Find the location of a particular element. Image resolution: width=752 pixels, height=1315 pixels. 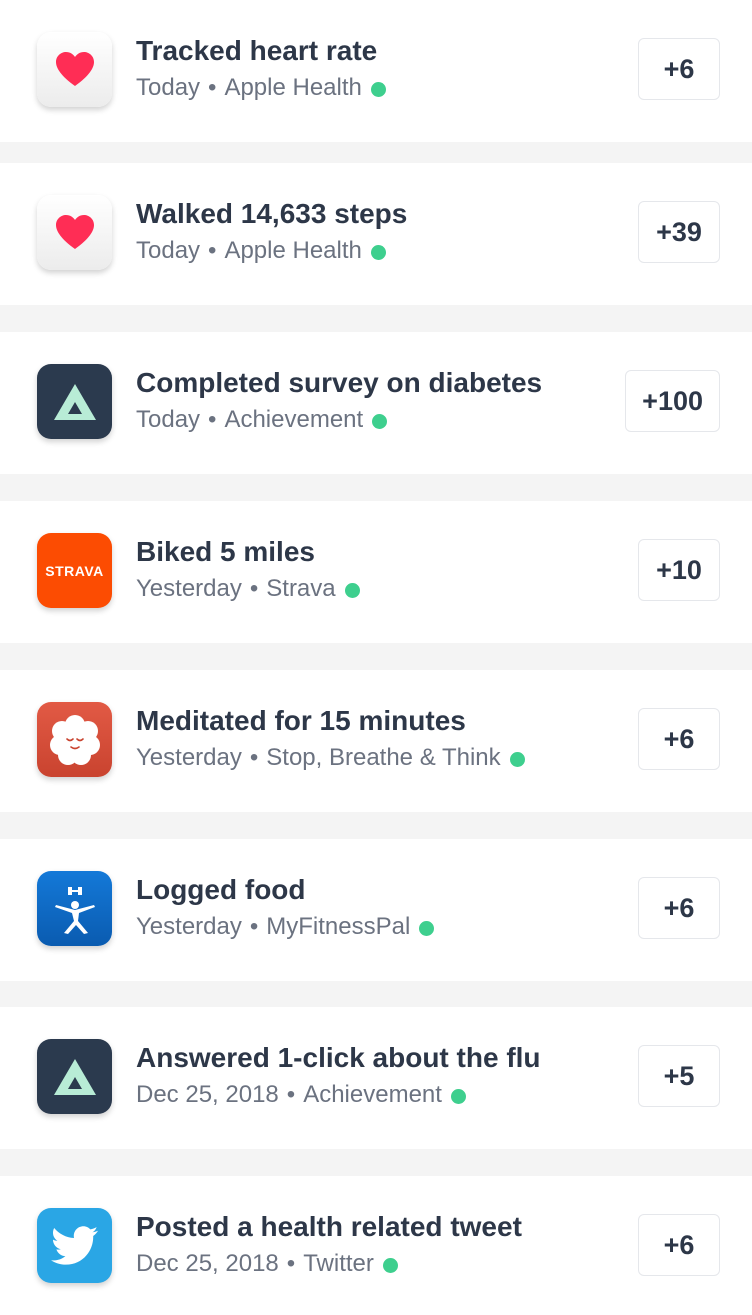

activity-title: Logged food is located at coordinates (221, 889).